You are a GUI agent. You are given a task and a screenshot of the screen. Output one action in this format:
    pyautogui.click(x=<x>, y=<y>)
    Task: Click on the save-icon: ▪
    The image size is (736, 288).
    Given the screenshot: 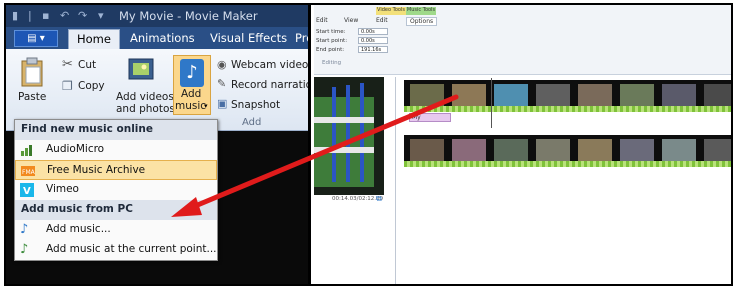 What is the action you would take?
    pyautogui.click(x=45, y=15)
    